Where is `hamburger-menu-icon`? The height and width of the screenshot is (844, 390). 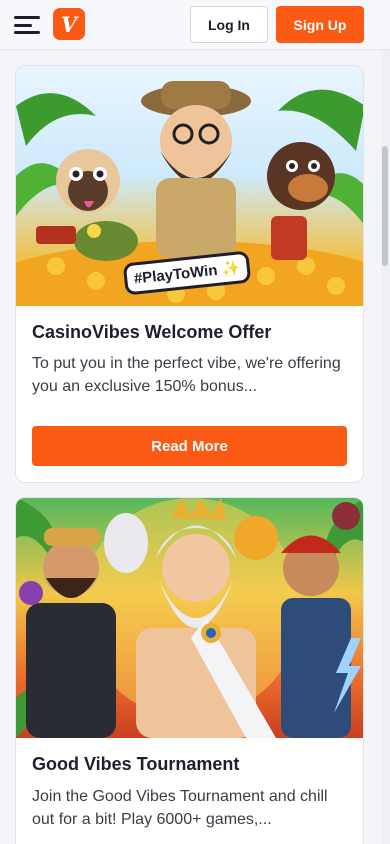 hamburger-menu-icon is located at coordinates (28, 25).